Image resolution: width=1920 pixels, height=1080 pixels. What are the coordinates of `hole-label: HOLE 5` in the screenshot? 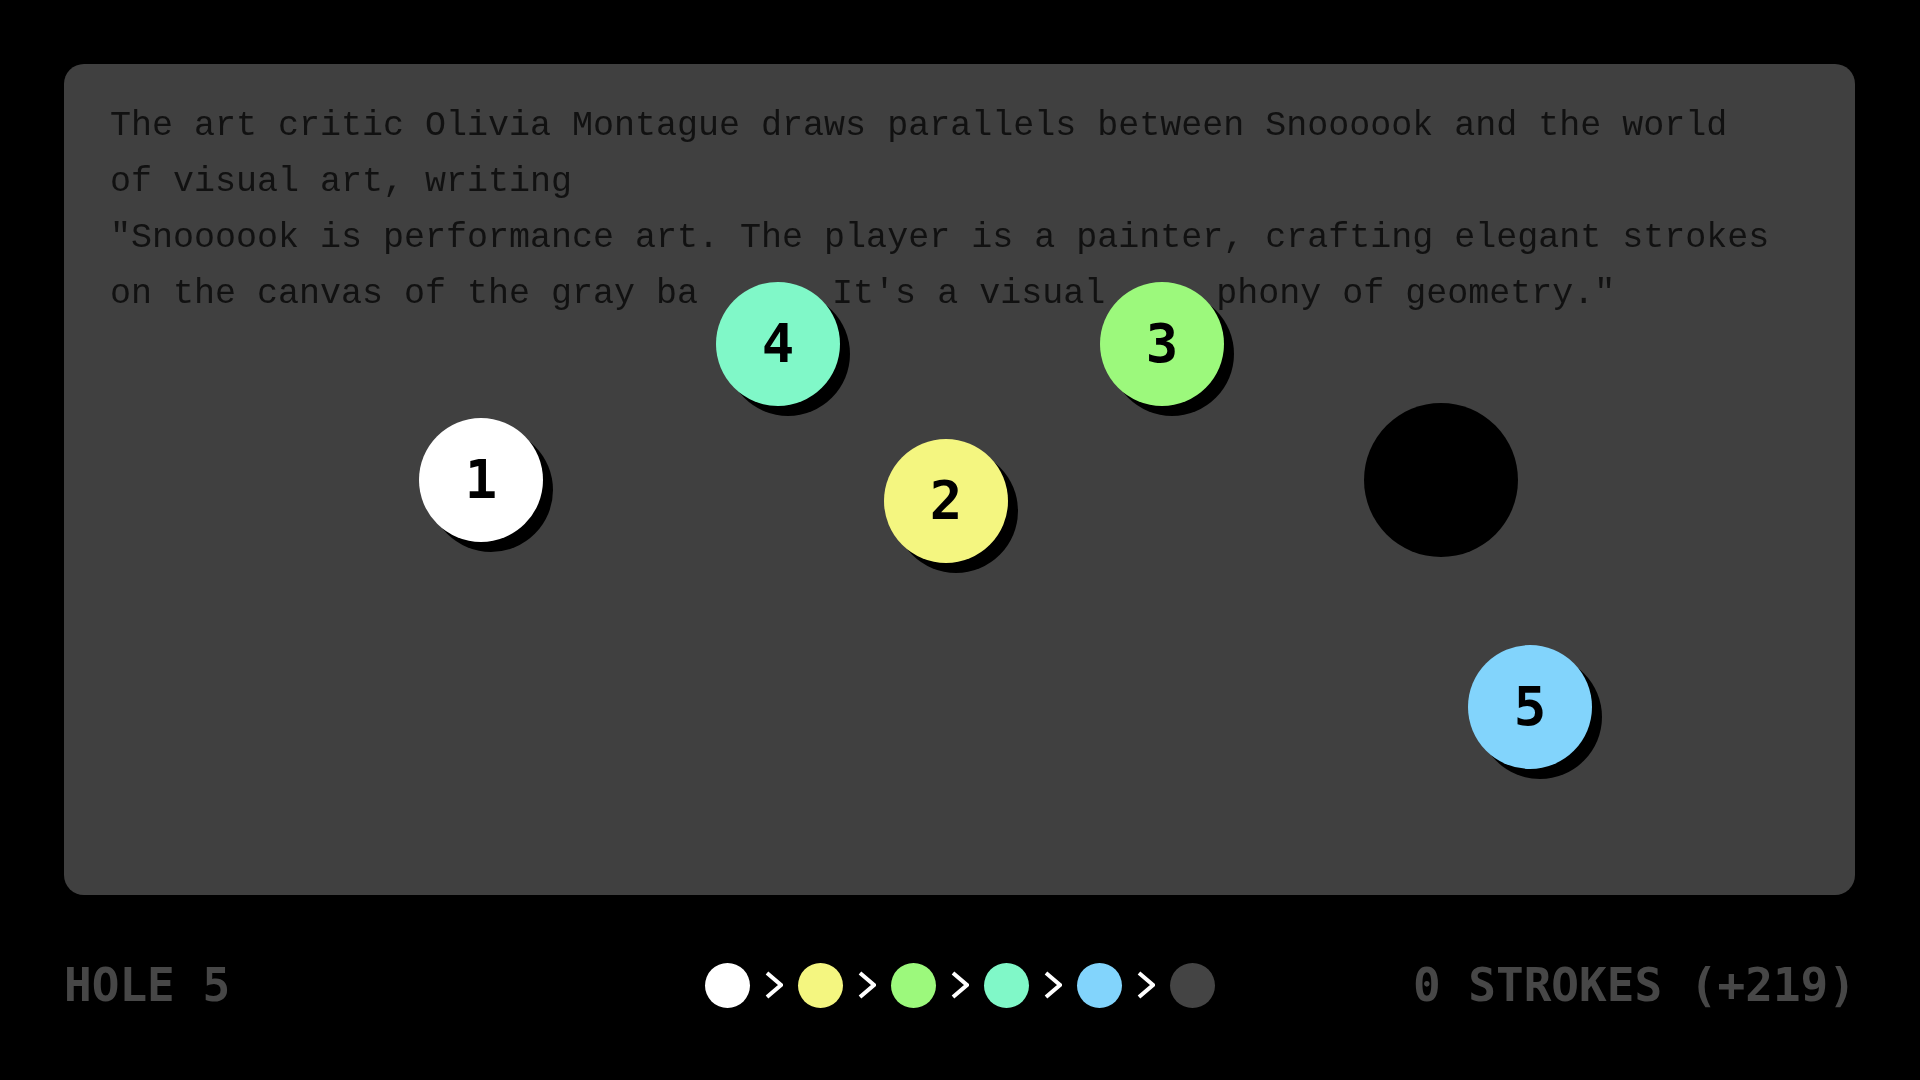 It's located at (147, 985).